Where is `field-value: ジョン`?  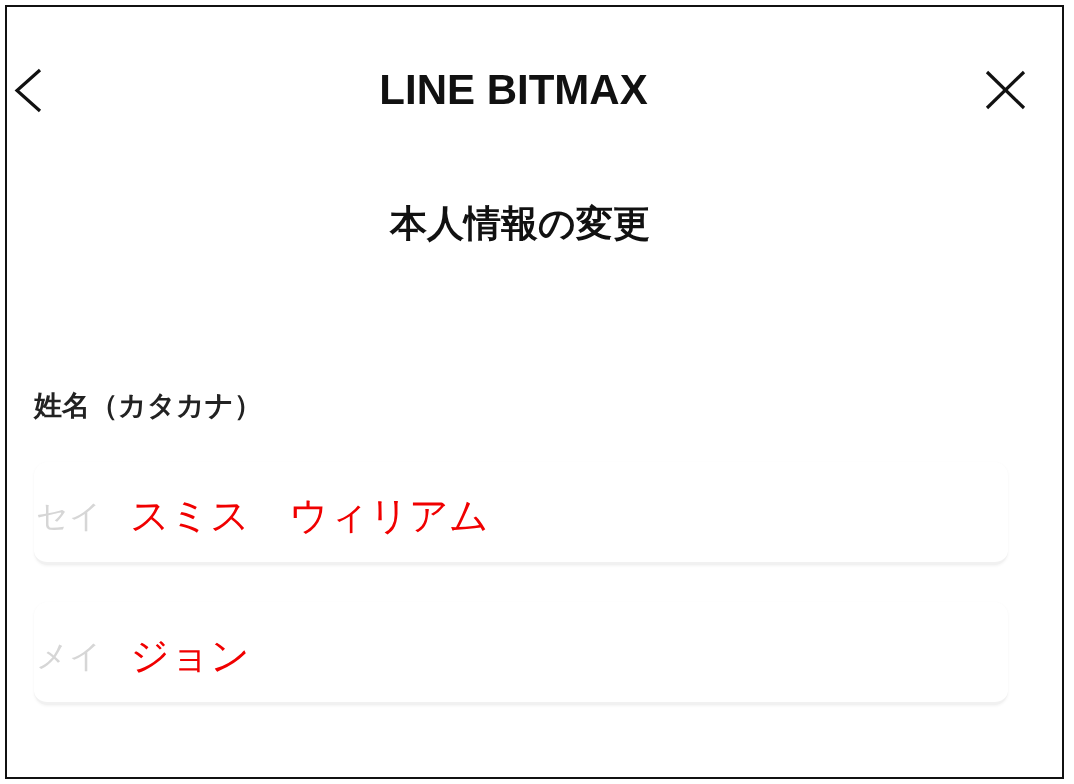 field-value: ジョン is located at coordinates (190, 656).